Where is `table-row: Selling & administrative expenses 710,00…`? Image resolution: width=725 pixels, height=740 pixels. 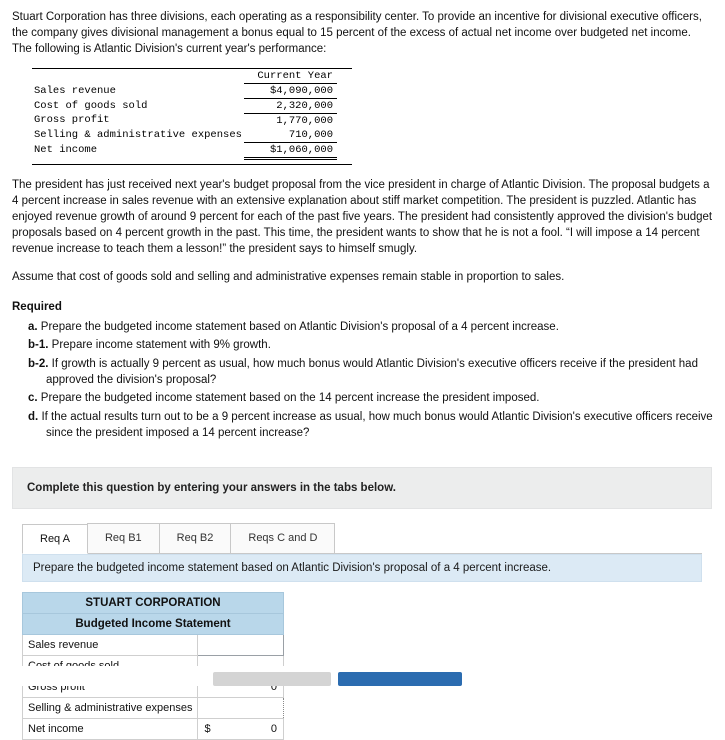
table-row: Selling & administrative expenses 710,00… is located at coordinates (184, 135).